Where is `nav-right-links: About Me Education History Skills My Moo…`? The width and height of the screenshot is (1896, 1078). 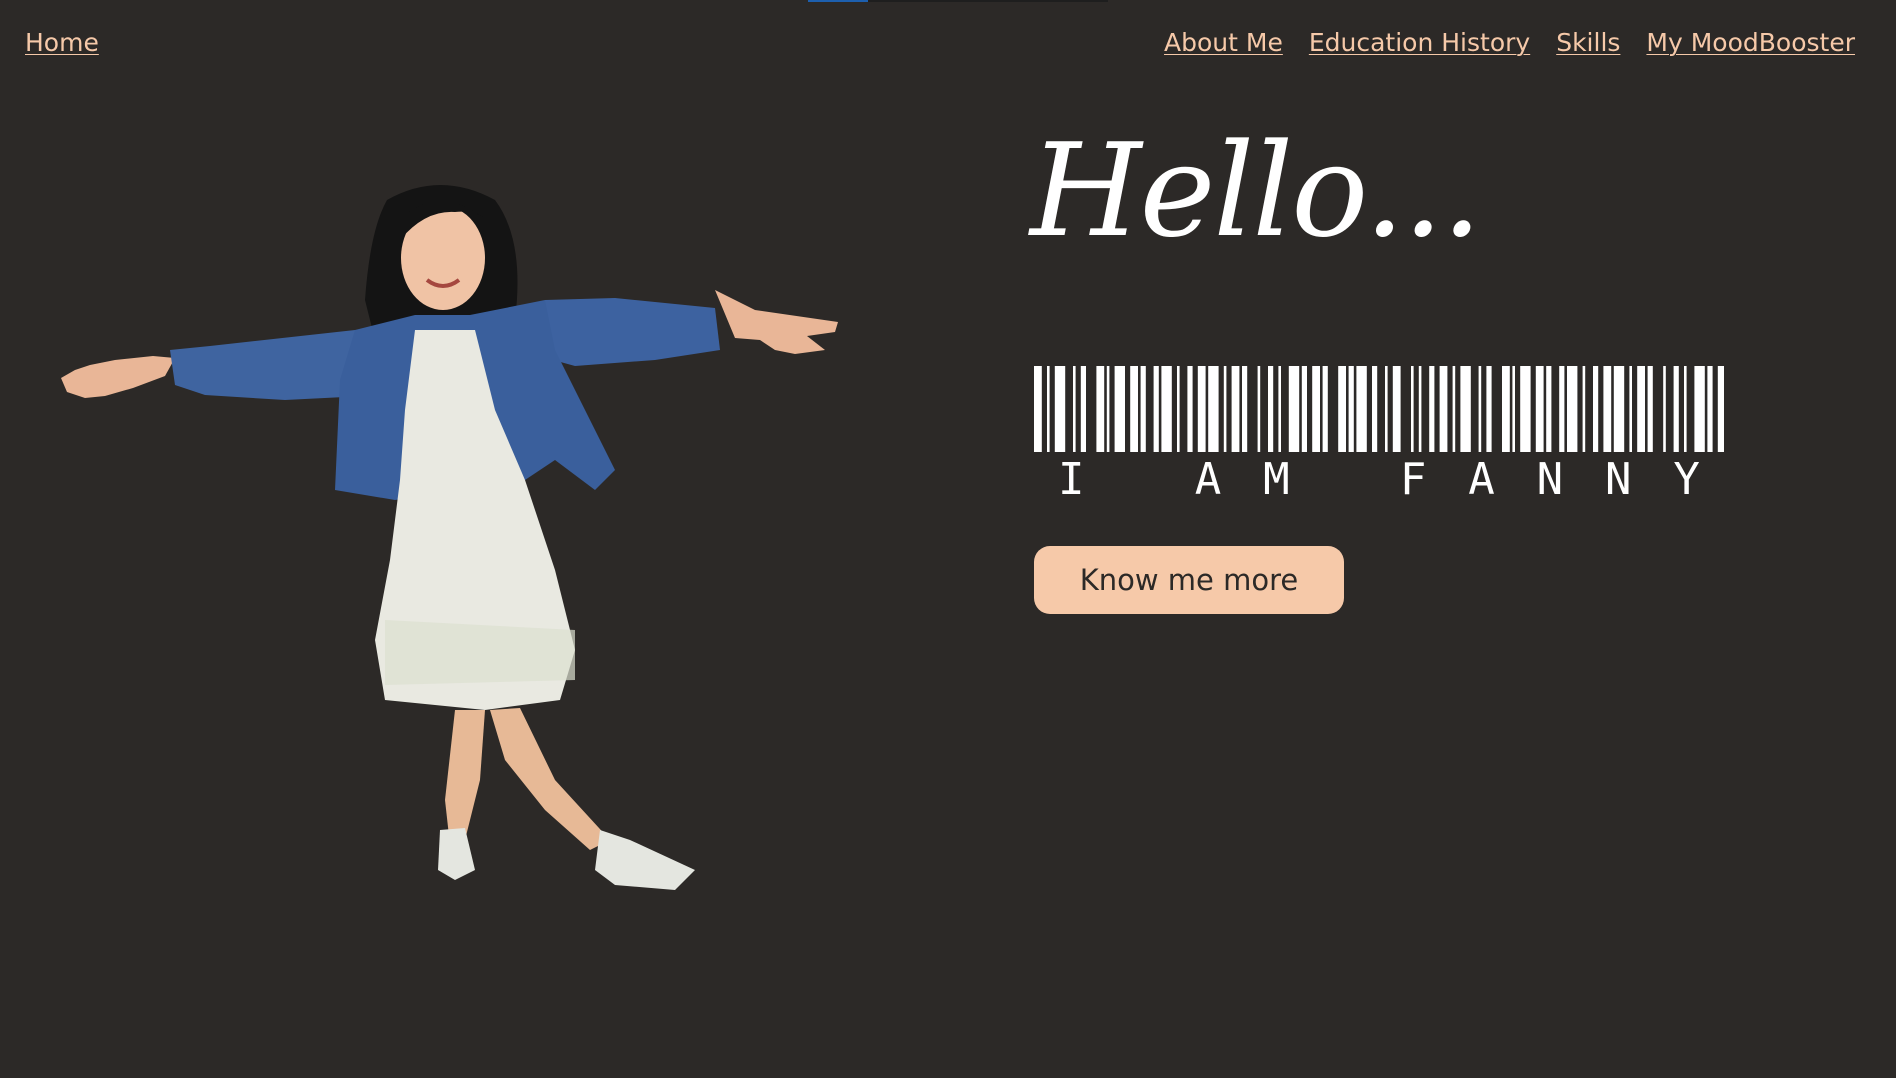 nav-right-links: About Me Education History Skills My Moo… is located at coordinates (1509, 42).